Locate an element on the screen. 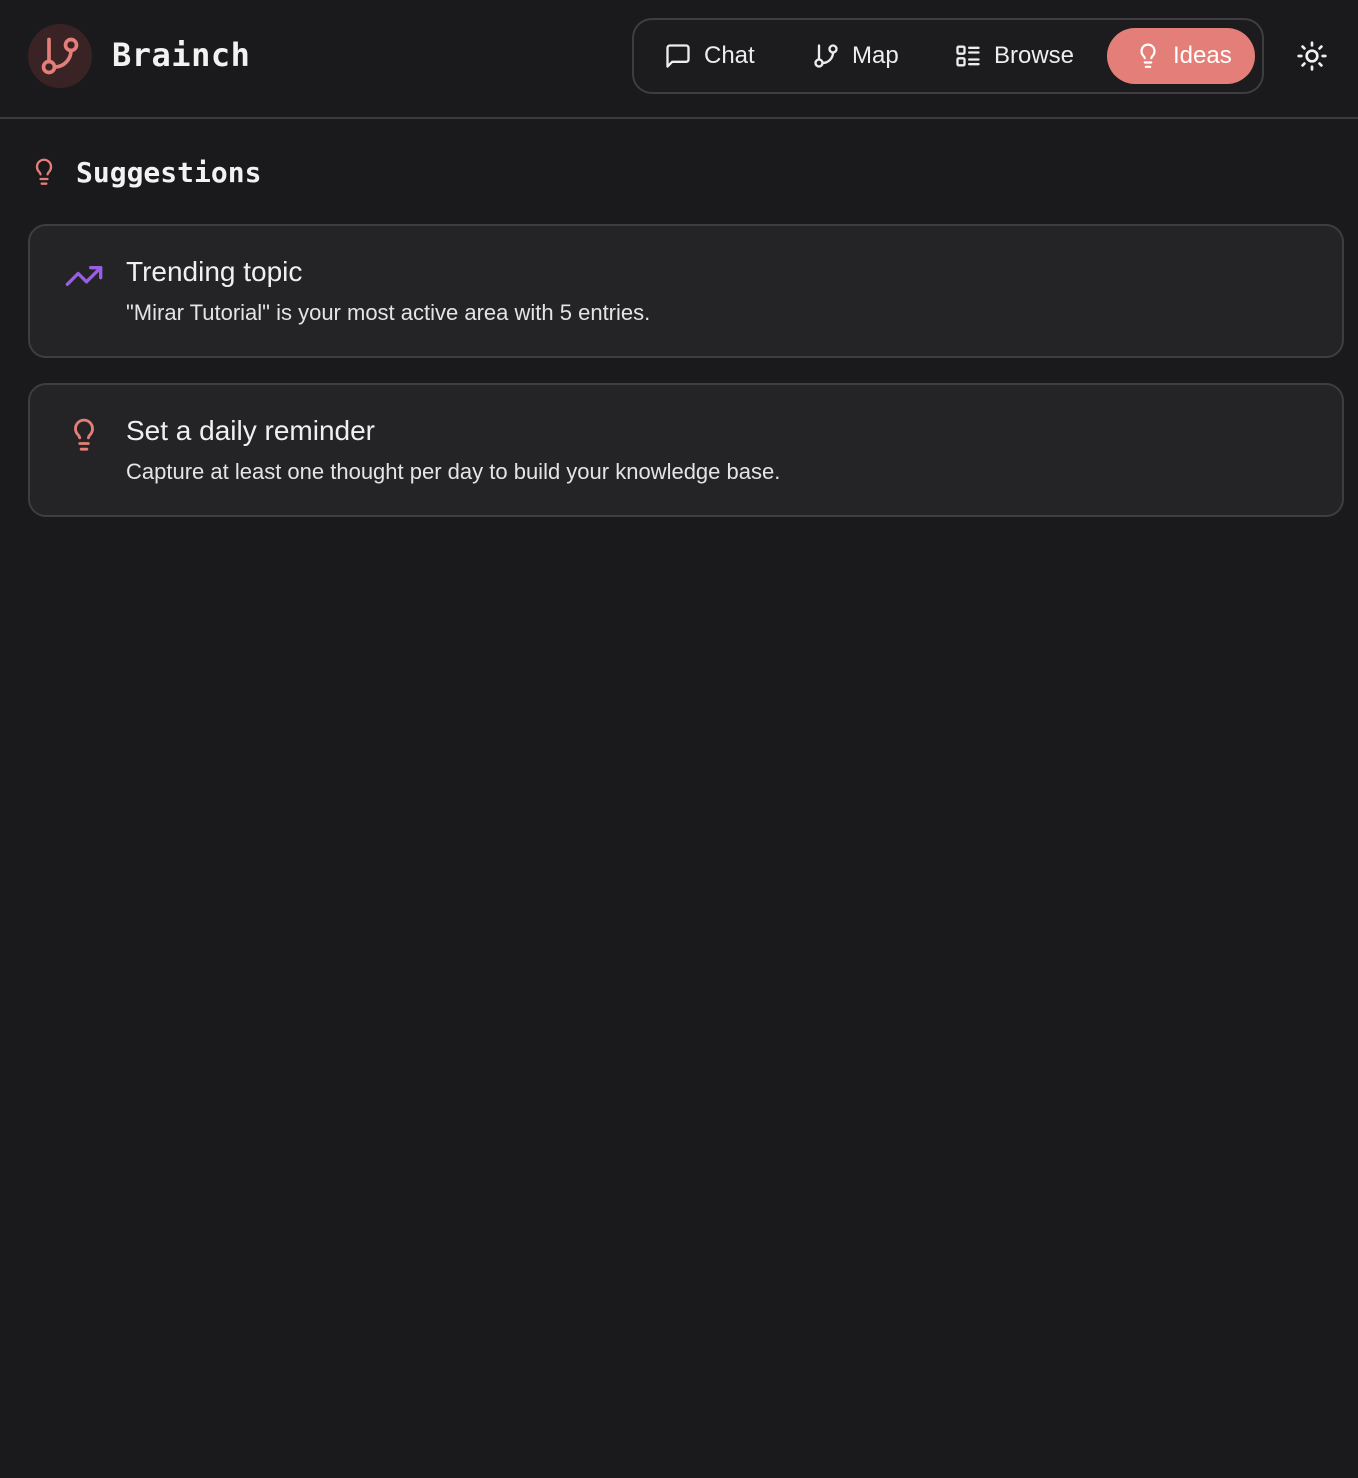  top-header: Brainch Chat Map Browse Ideas is located at coordinates (679, 59).